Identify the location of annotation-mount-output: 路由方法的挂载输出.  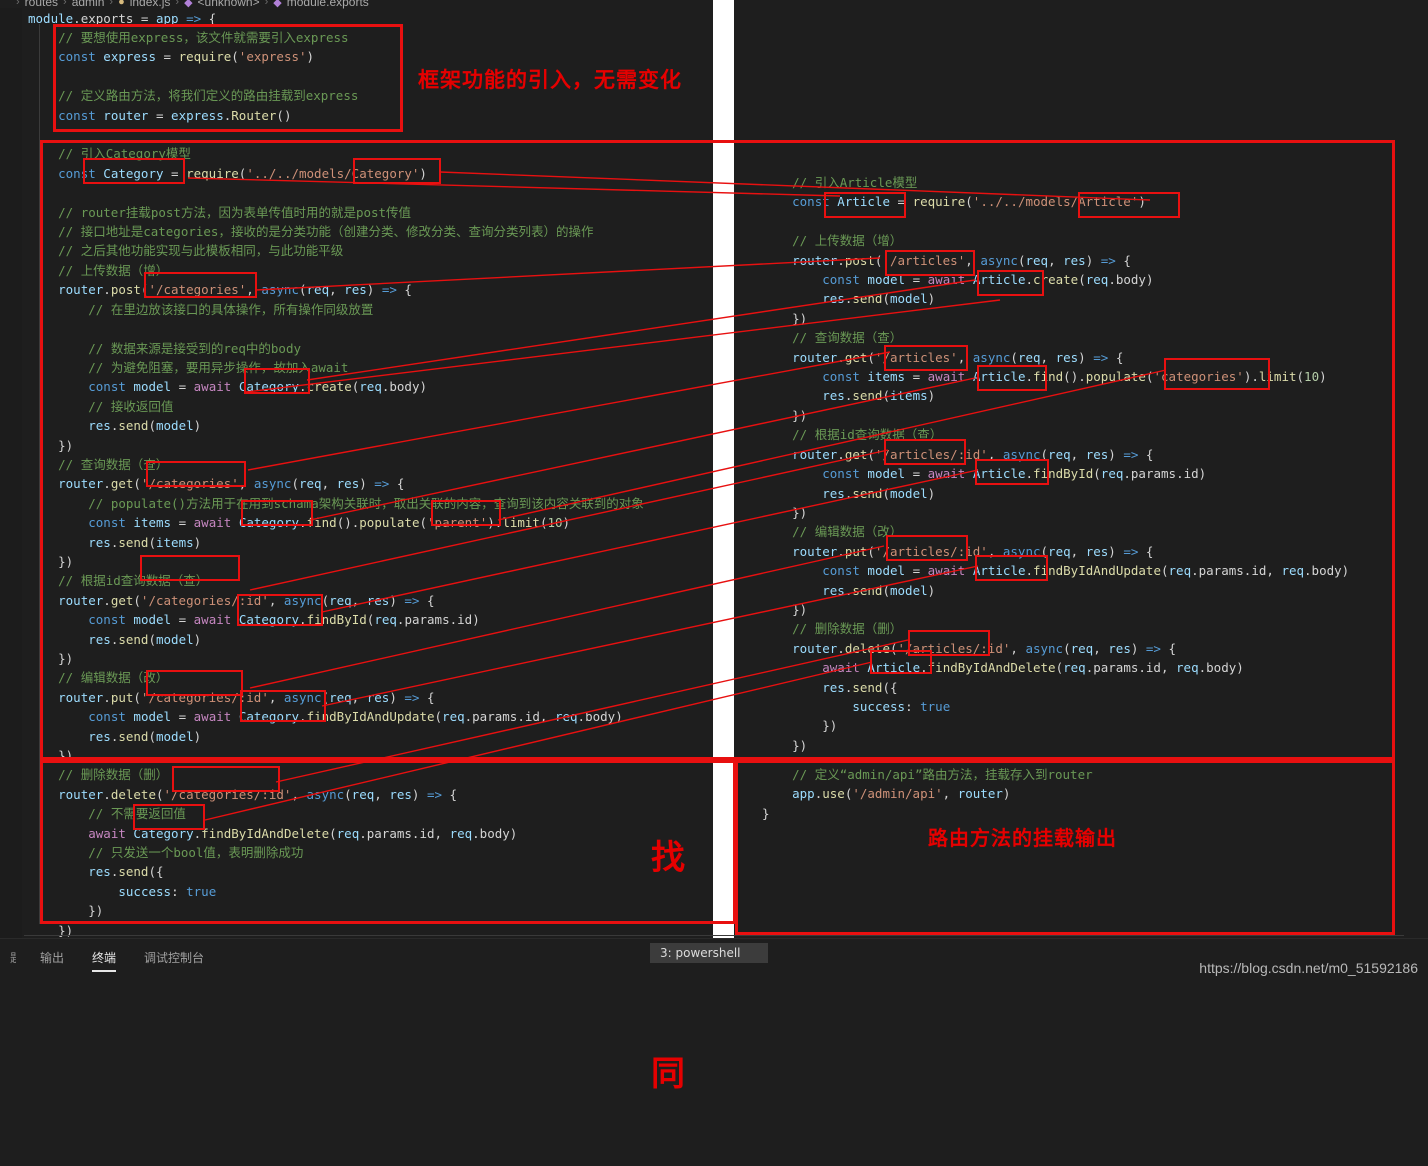
(1022, 838).